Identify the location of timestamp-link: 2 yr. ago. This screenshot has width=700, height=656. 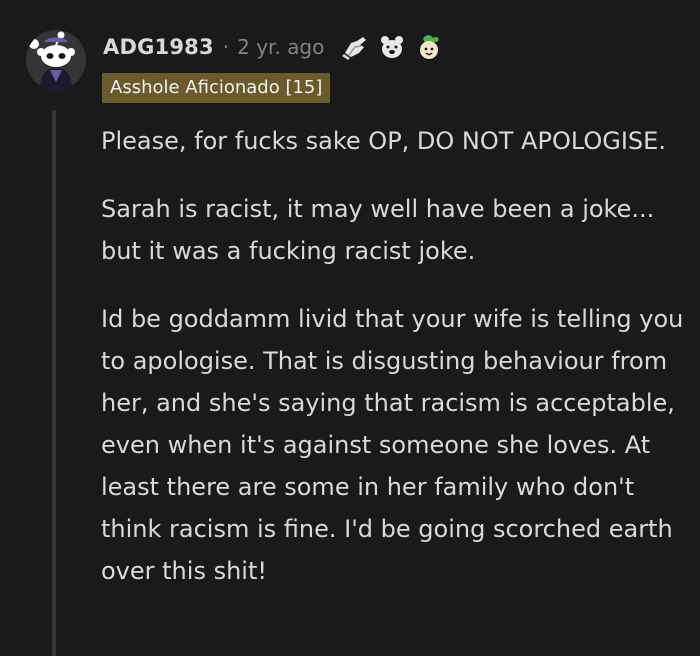
(280, 47).